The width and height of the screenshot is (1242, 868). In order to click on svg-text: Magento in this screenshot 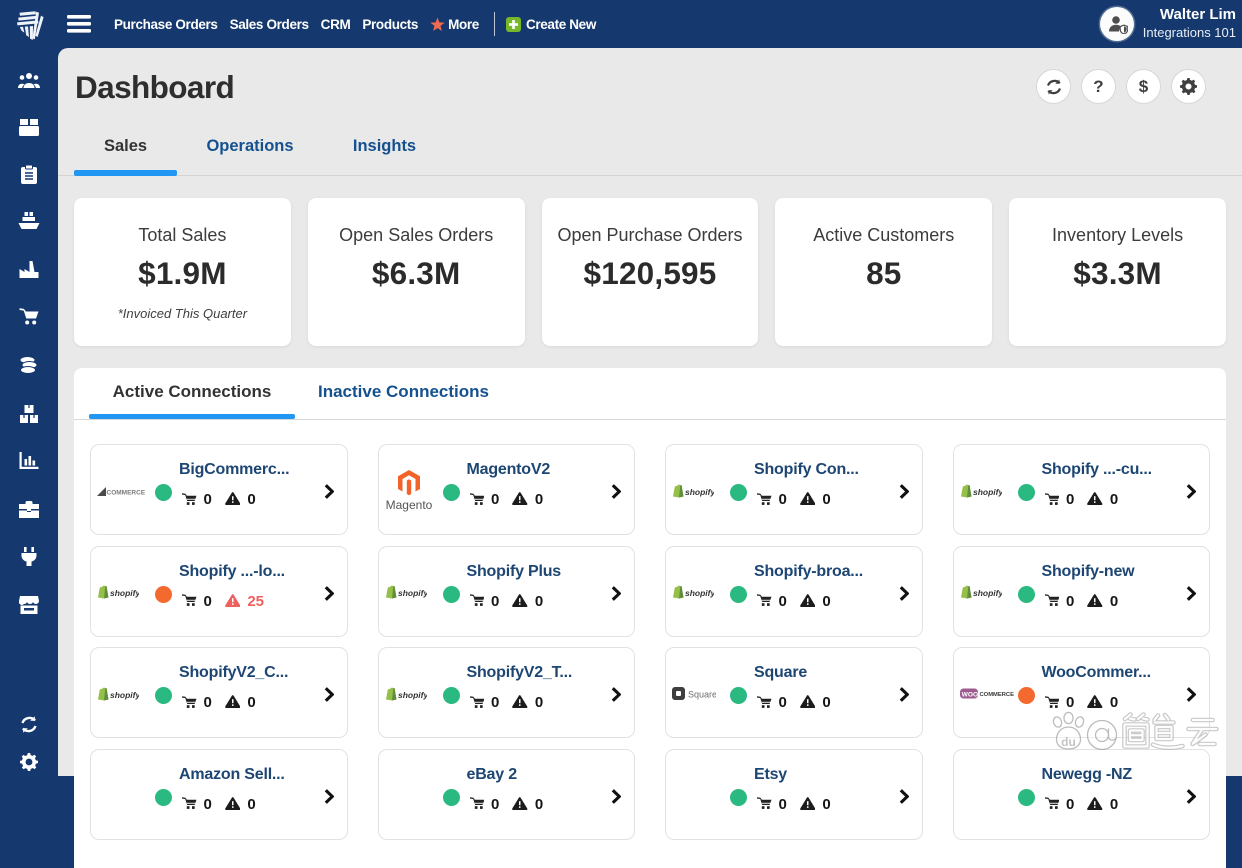, I will do `click(408, 505)`.